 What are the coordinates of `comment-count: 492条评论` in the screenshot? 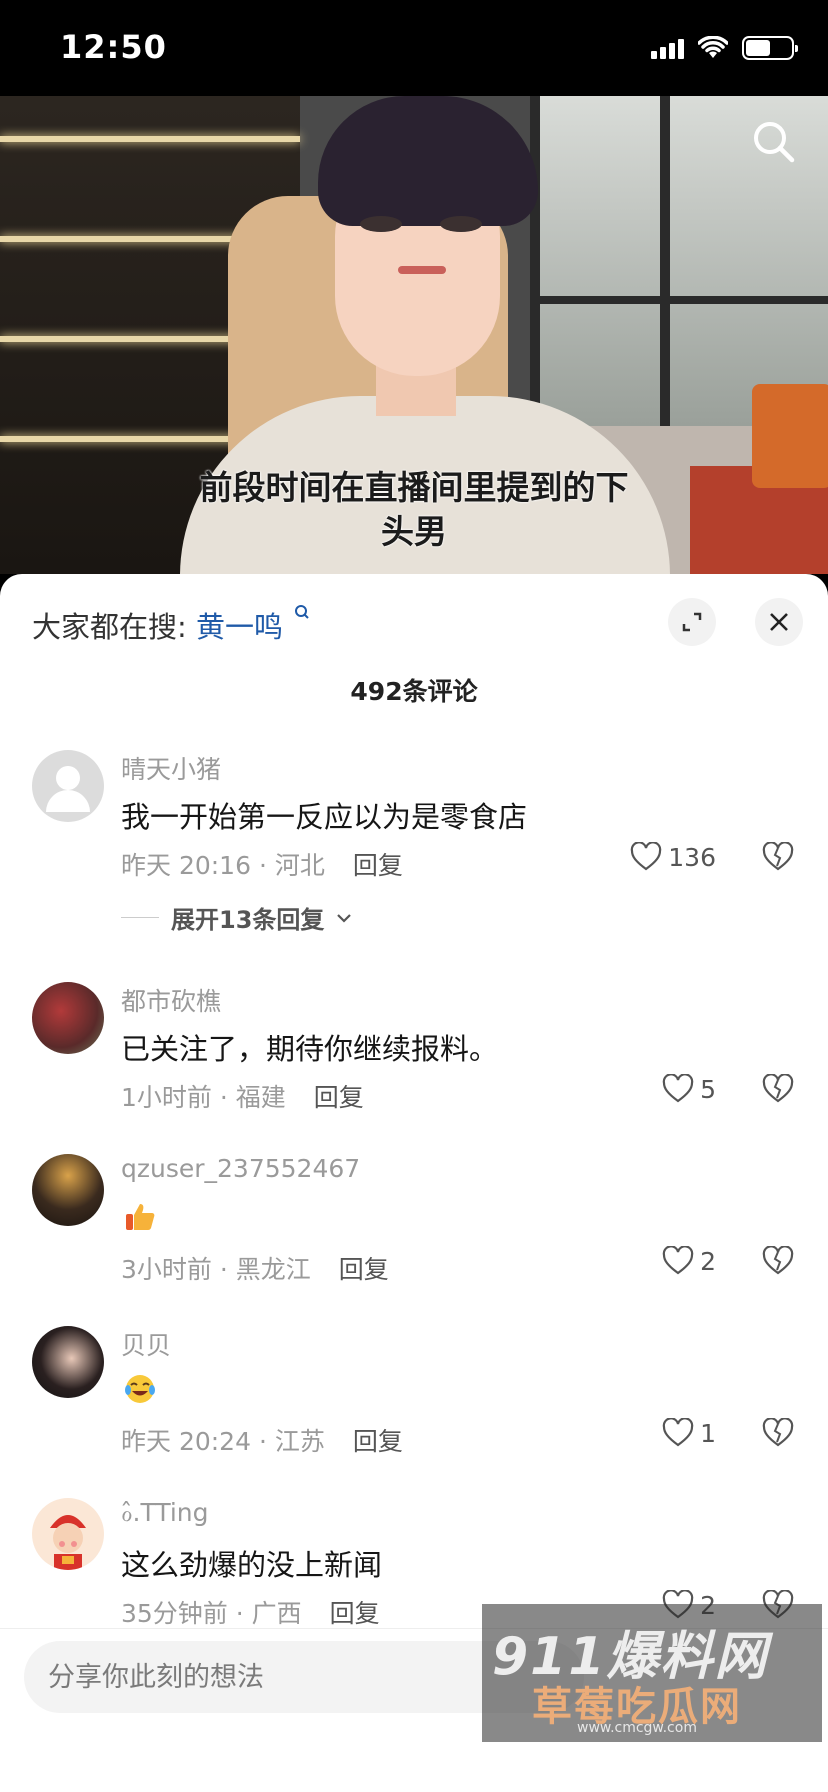 It's located at (414, 691).